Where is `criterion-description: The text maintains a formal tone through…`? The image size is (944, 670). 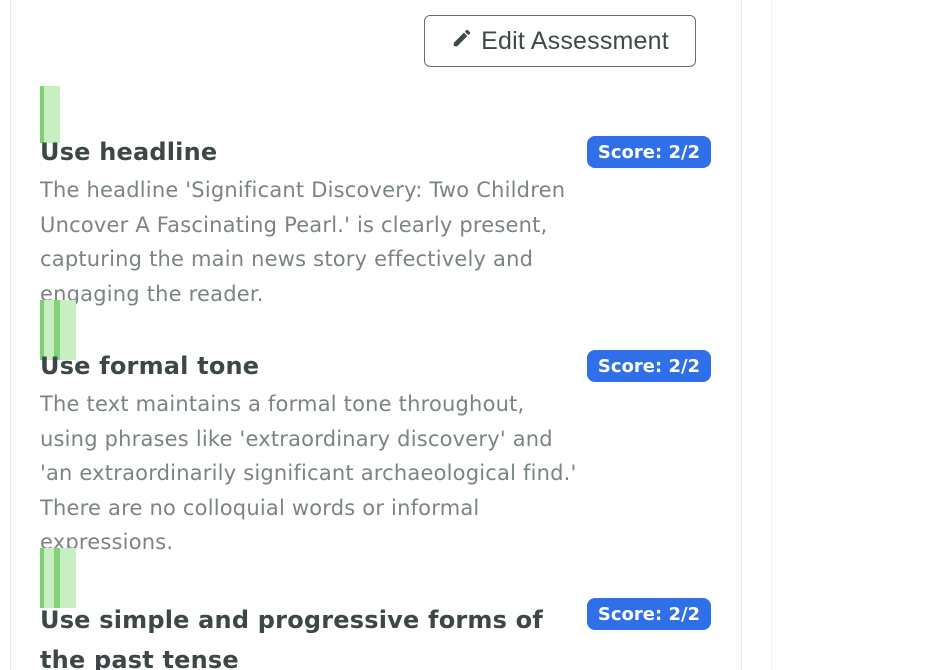 criterion-description: The text maintains a formal tone through… is located at coordinates (308, 473).